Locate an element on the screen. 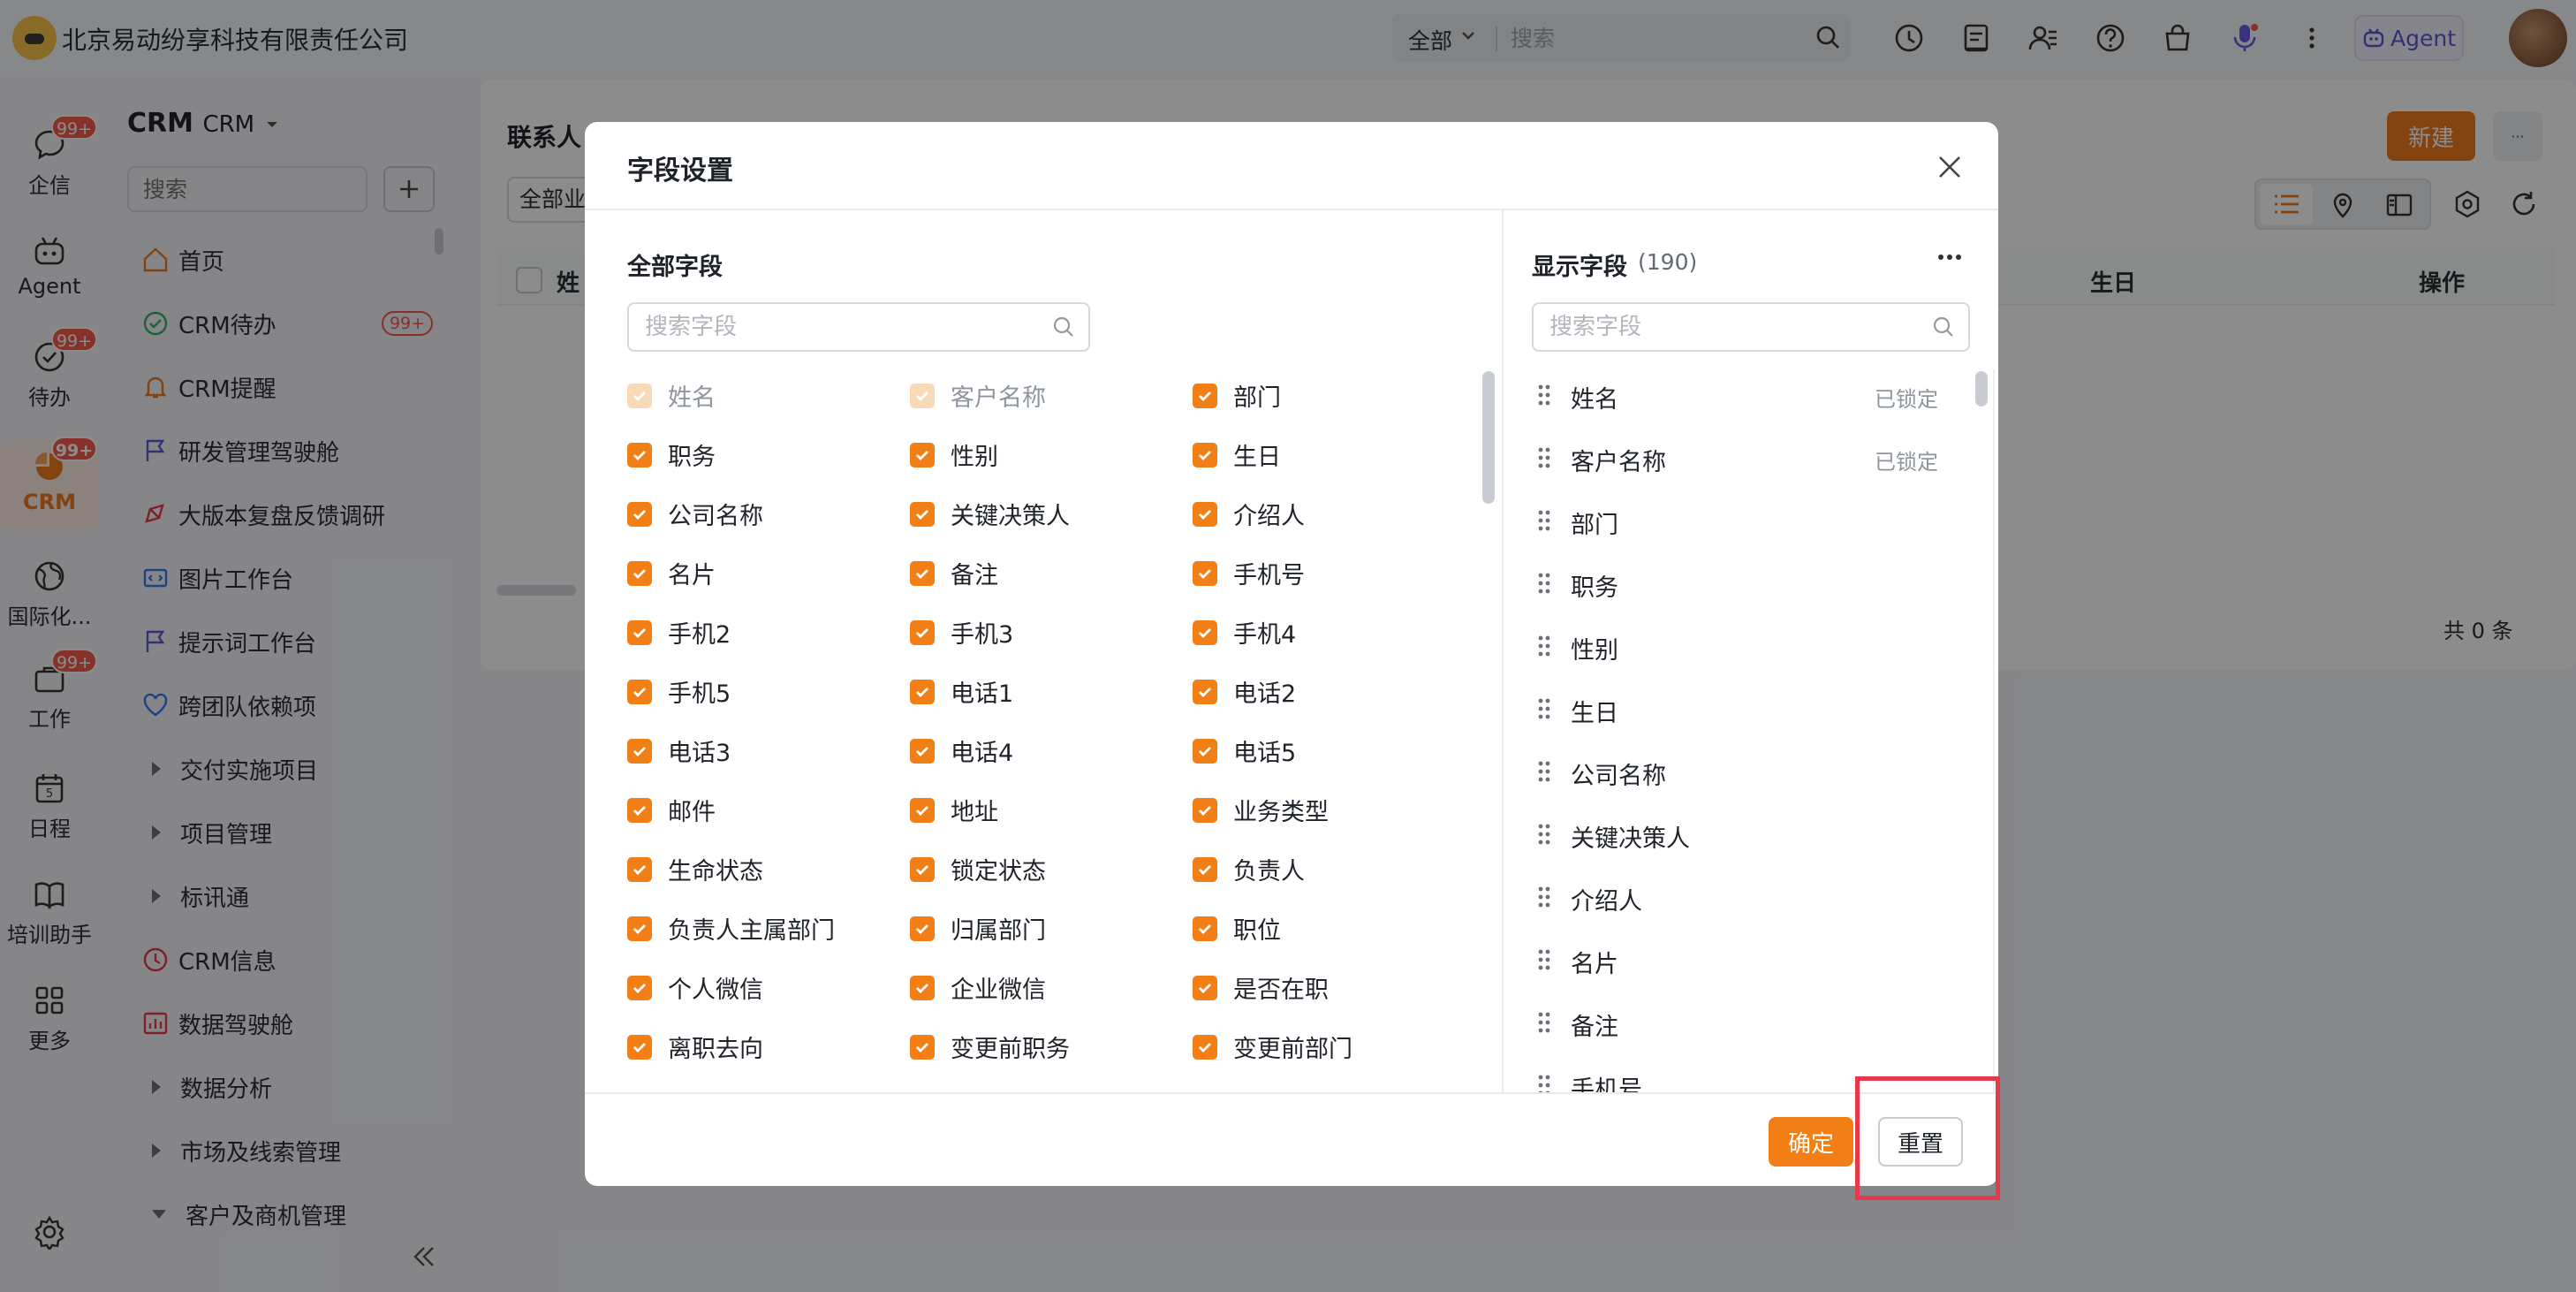 The width and height of the screenshot is (2576, 1292). field-option: 关键决策人 is located at coordinates (990, 514).